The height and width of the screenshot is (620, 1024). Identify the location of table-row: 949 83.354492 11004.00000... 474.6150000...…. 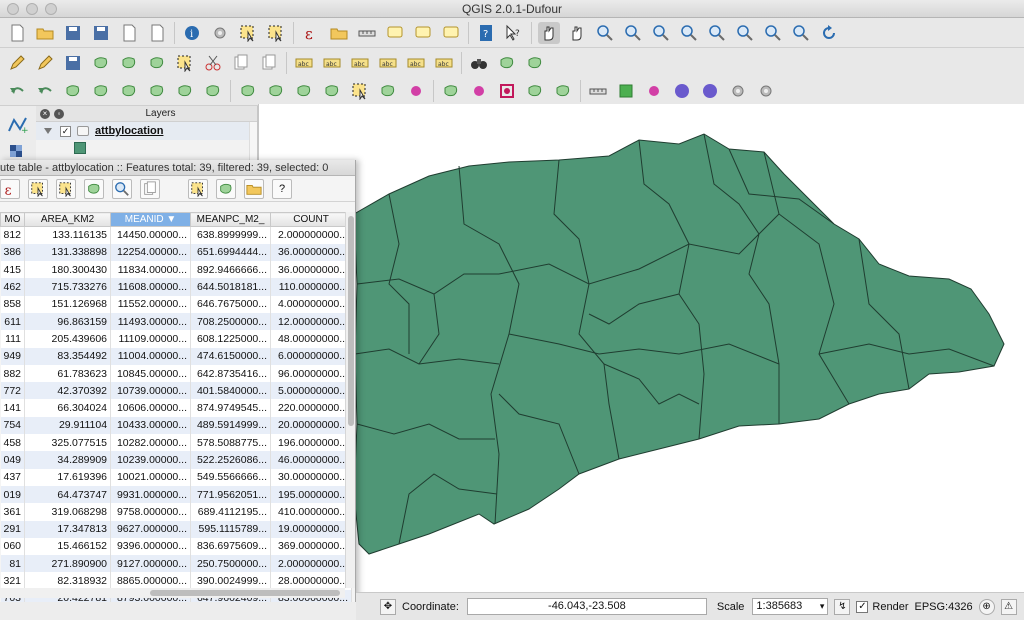
(176, 356).